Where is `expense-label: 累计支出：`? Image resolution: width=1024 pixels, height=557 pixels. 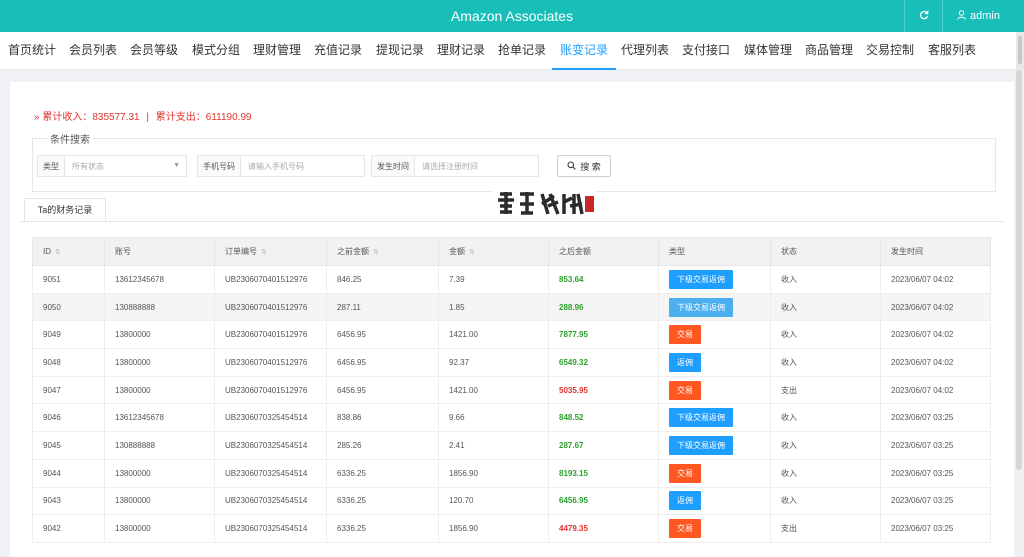 expense-label: 累计支出： is located at coordinates (180, 117).